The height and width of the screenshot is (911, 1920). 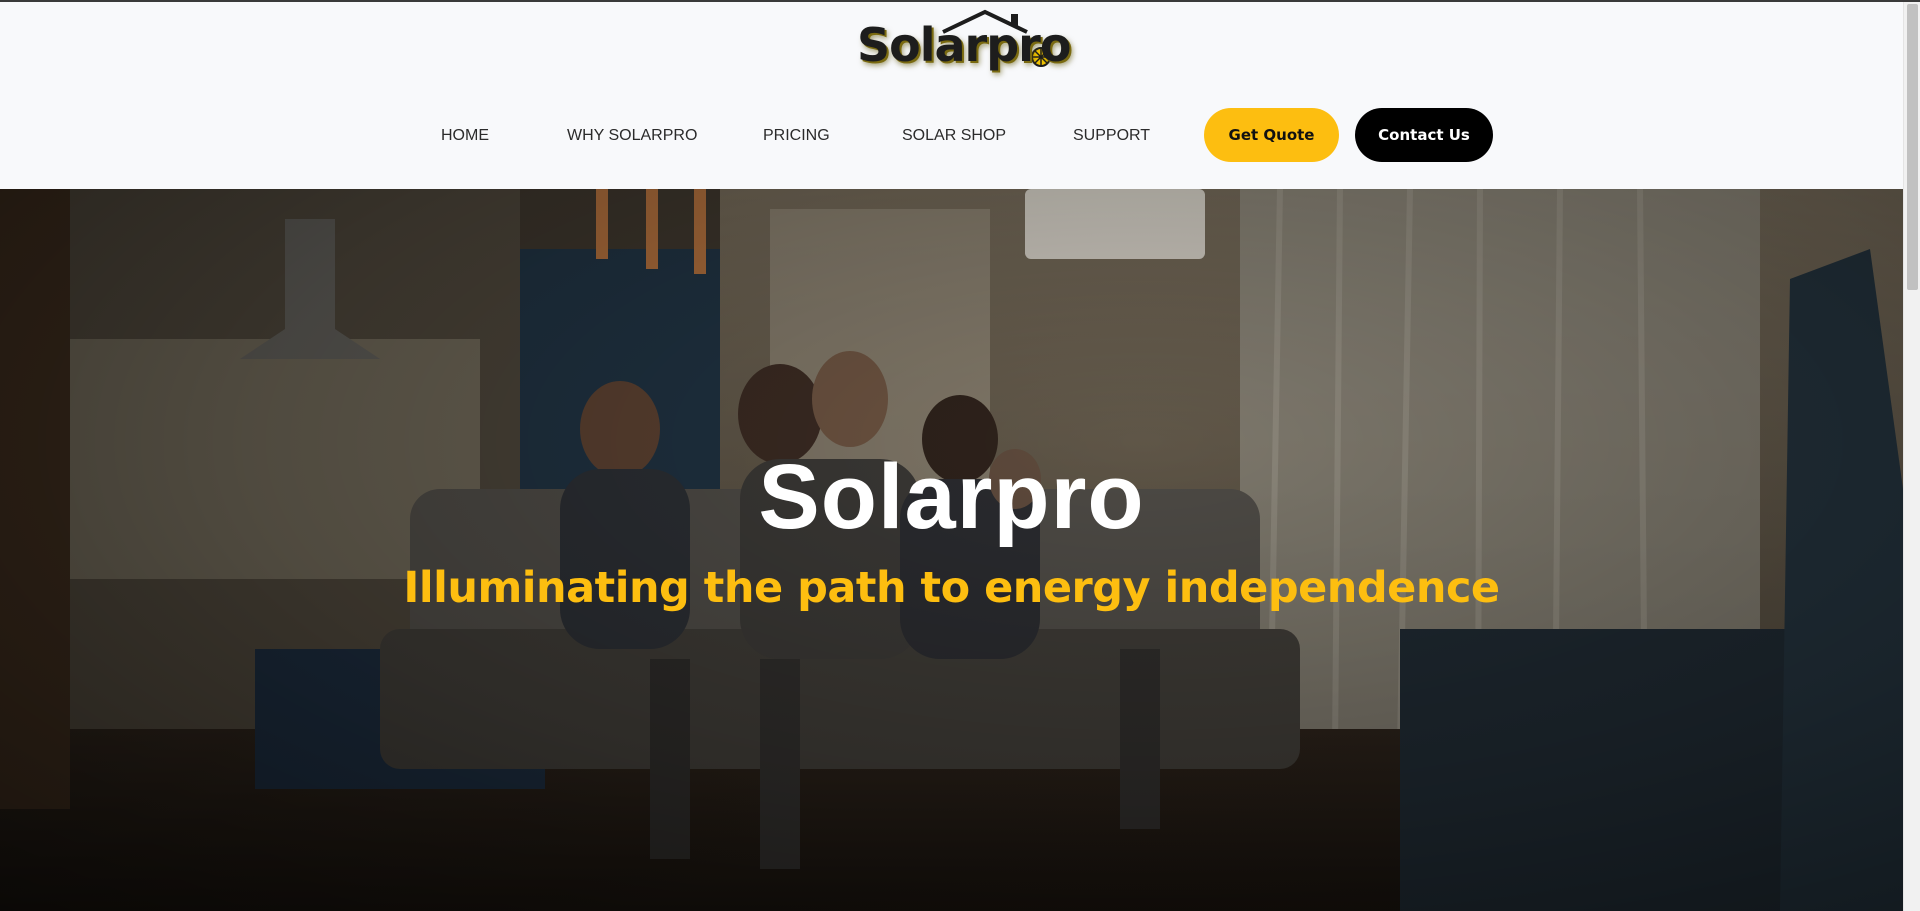 What do you see at coordinates (1911, 456) in the screenshot?
I see `page-scrollbar` at bounding box center [1911, 456].